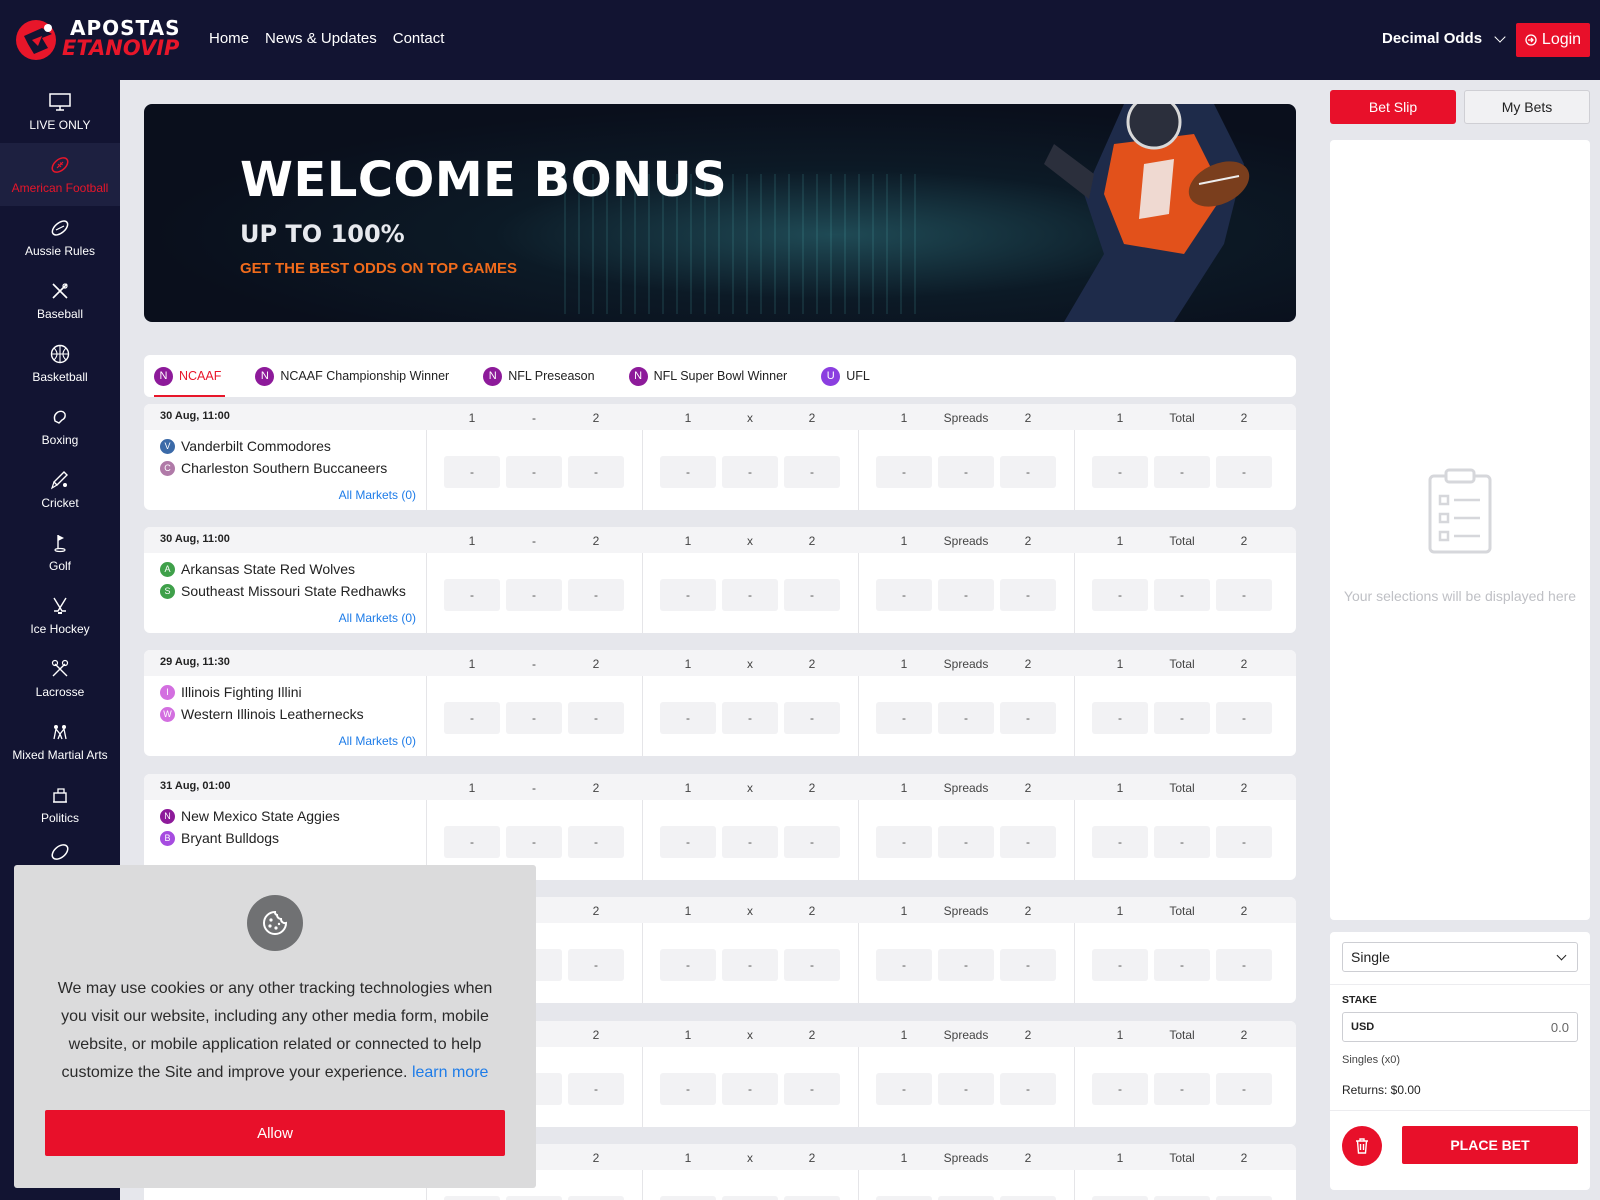  Describe the element at coordinates (1490, 1145) in the screenshot. I see `place-bet-button: PLACE BET` at that location.